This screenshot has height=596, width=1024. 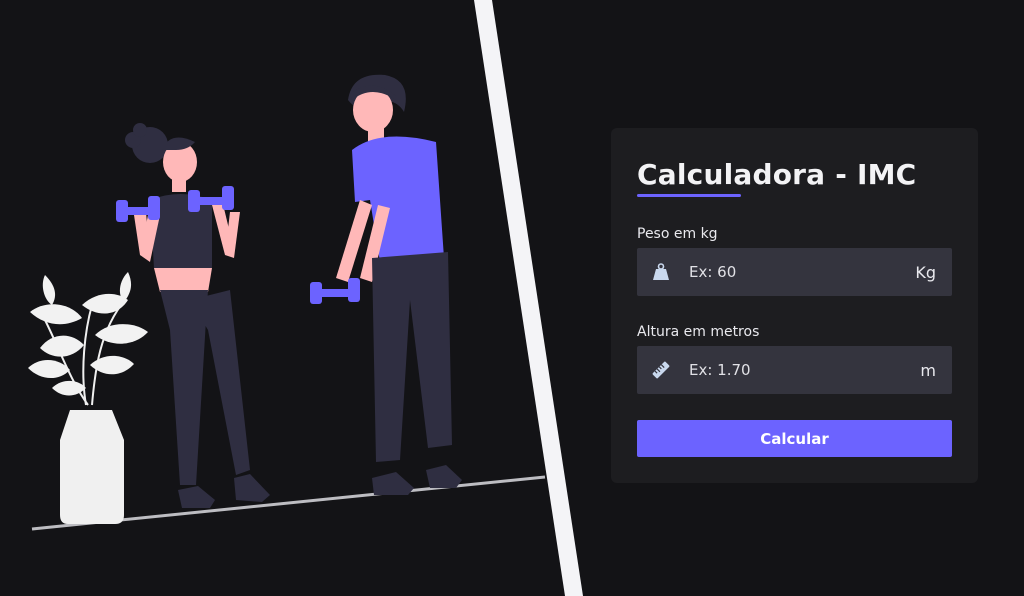 I want to click on height-label: Altura em metros, so click(x=698, y=332).